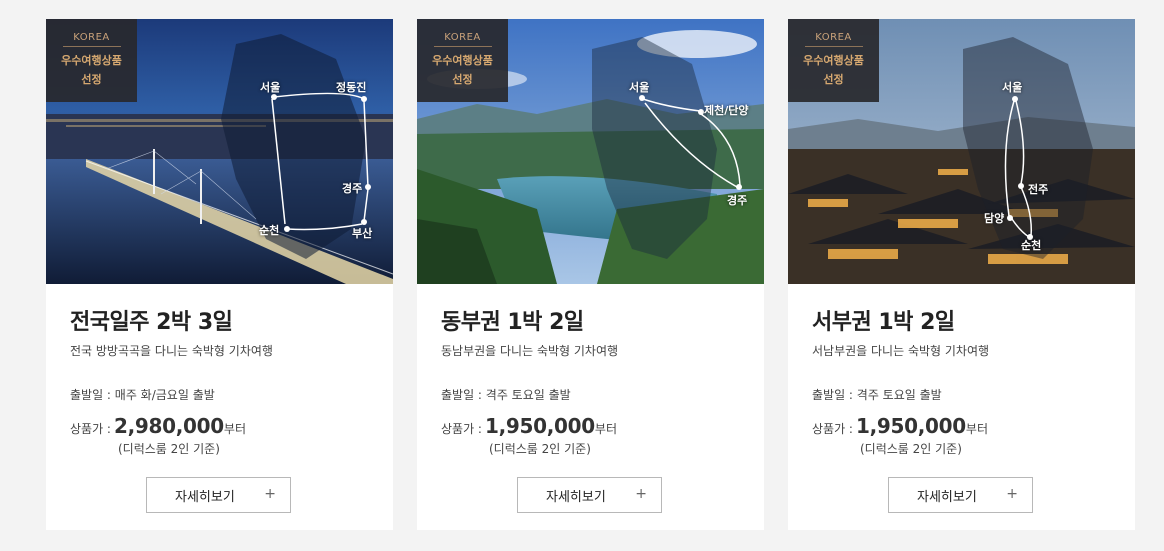 This screenshot has height=551, width=1164. I want to click on product-title: 동부권 1박 2일, so click(512, 322).